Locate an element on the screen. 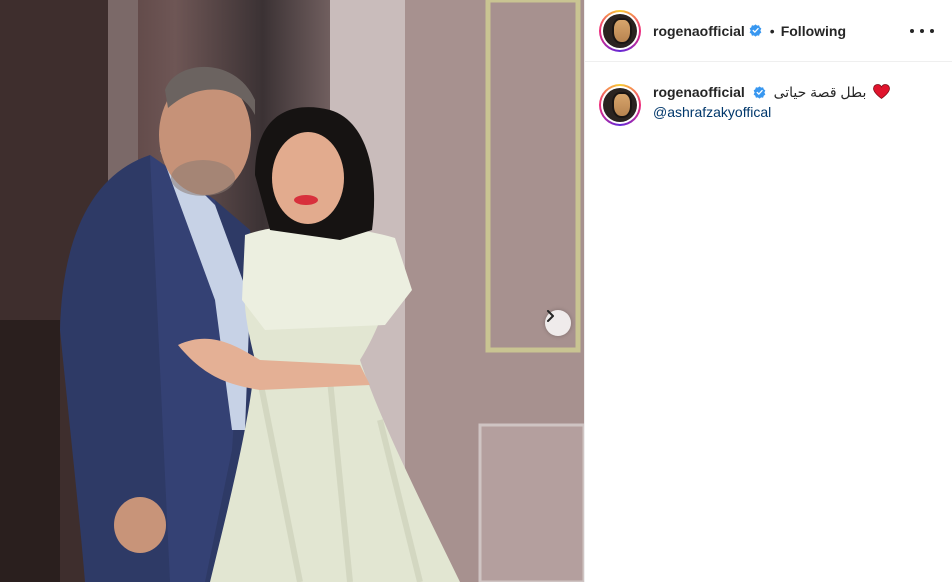 This screenshot has height=582, width=952. avatar is located at coordinates (620, 30).